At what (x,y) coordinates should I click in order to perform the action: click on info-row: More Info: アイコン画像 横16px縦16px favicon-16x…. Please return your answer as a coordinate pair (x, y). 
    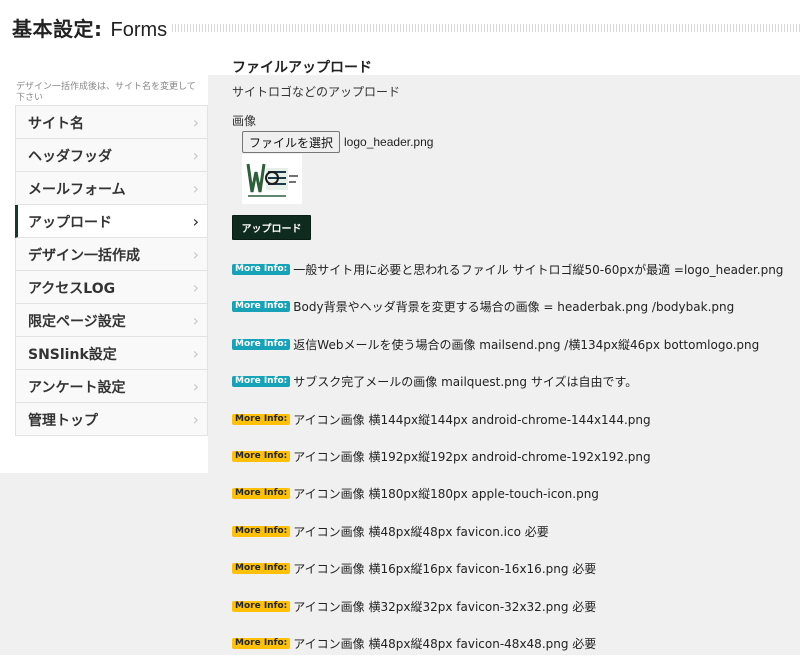
    Looking at the image, I should click on (507, 578).